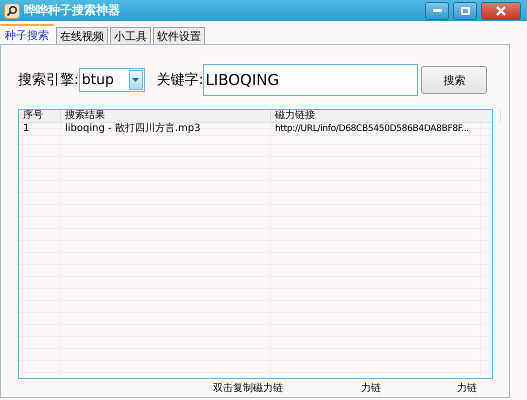 This screenshot has width=527, height=400. What do you see at coordinates (72, 10) in the screenshot?
I see `window-title: 哗哗种子搜索神器` at bounding box center [72, 10].